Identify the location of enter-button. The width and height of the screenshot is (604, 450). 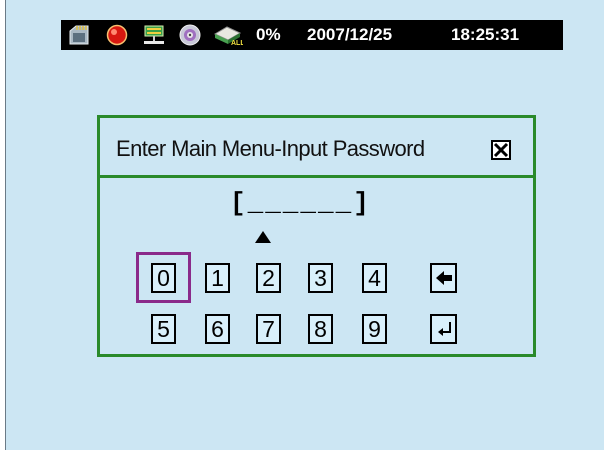
(443, 329).